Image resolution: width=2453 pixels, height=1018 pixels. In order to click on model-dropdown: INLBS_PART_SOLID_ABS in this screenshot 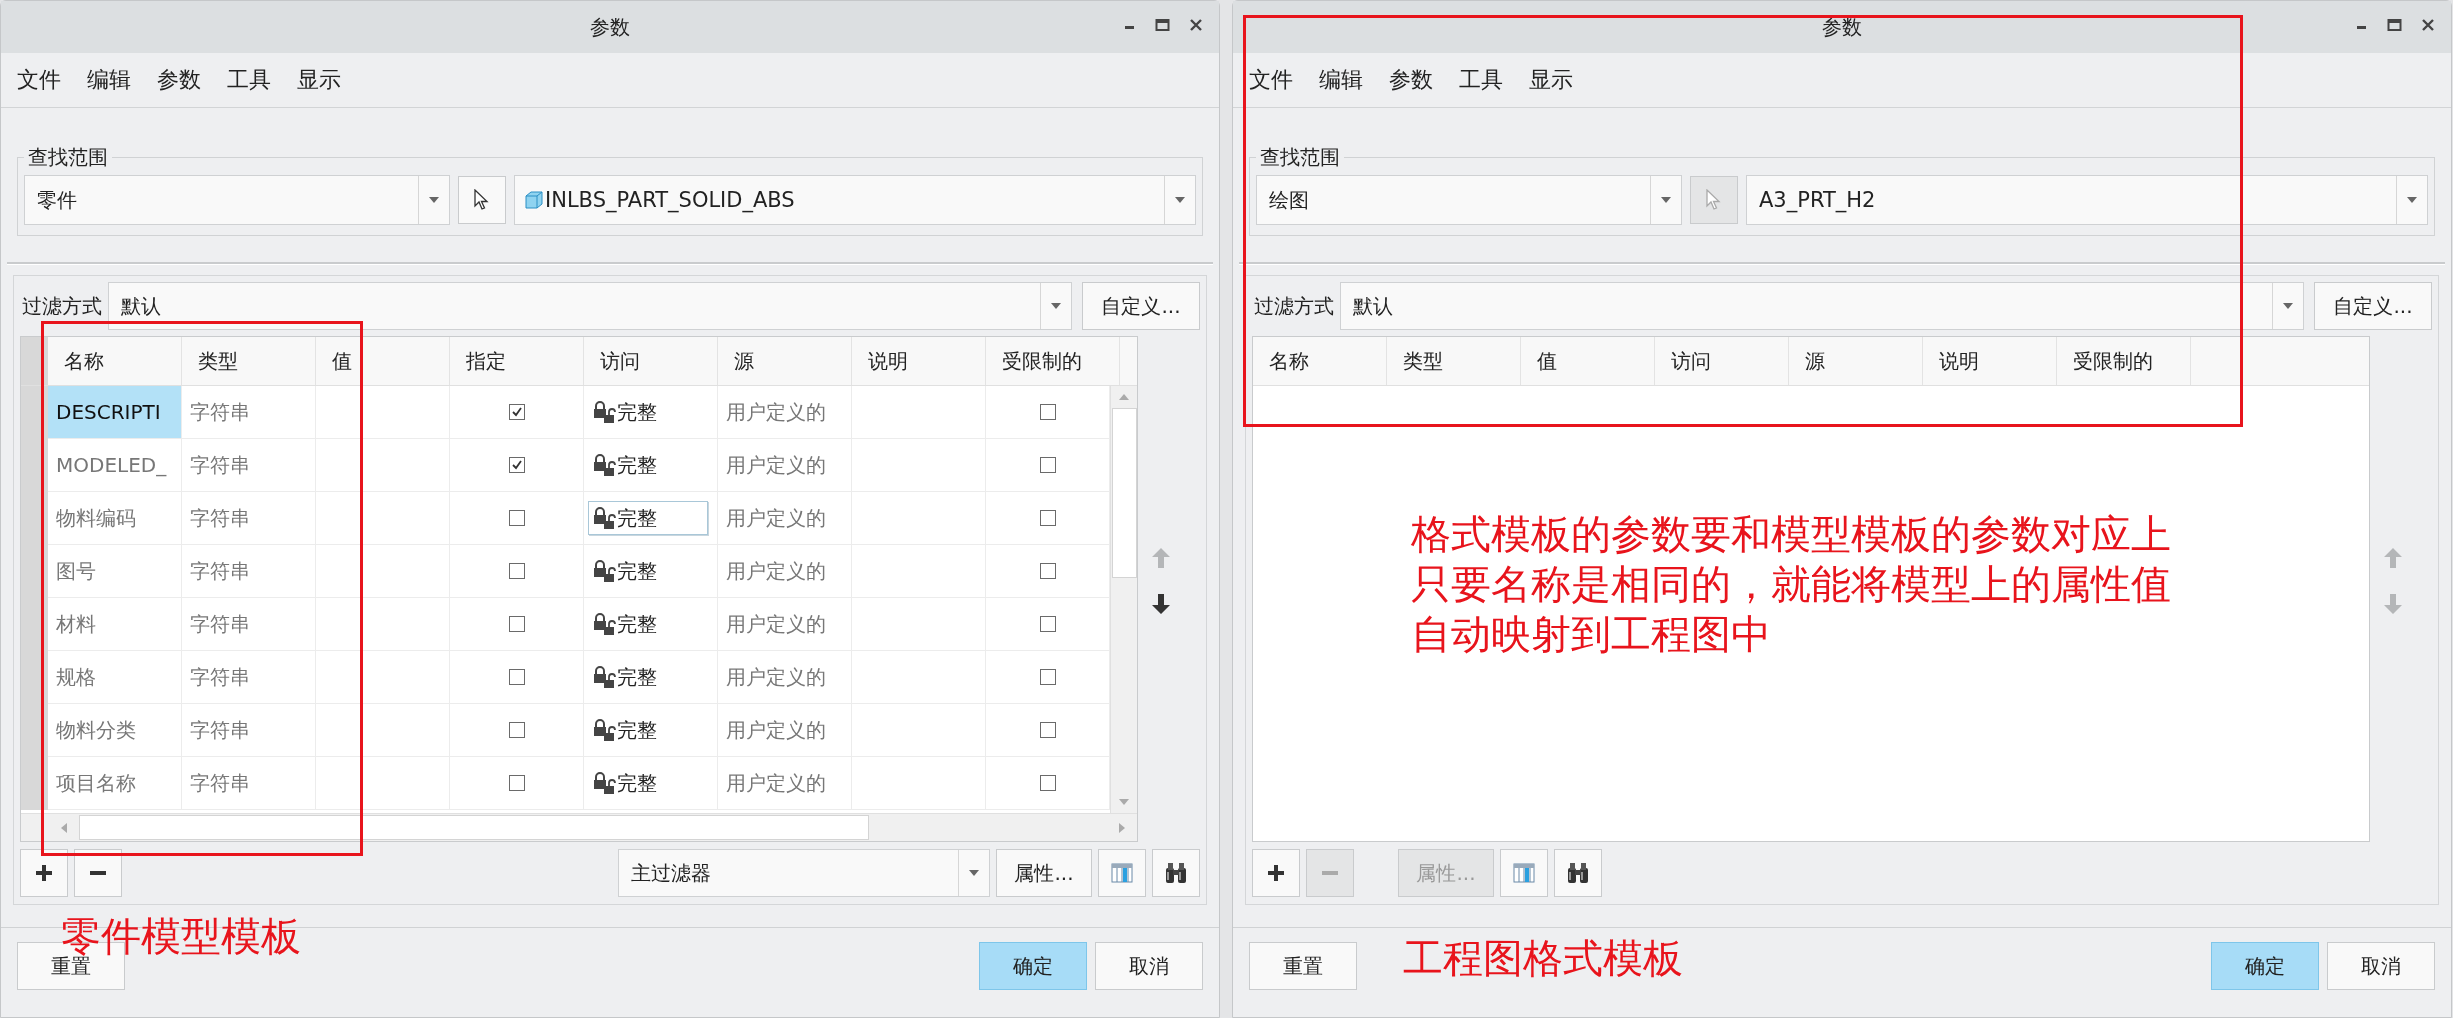, I will do `click(855, 200)`.